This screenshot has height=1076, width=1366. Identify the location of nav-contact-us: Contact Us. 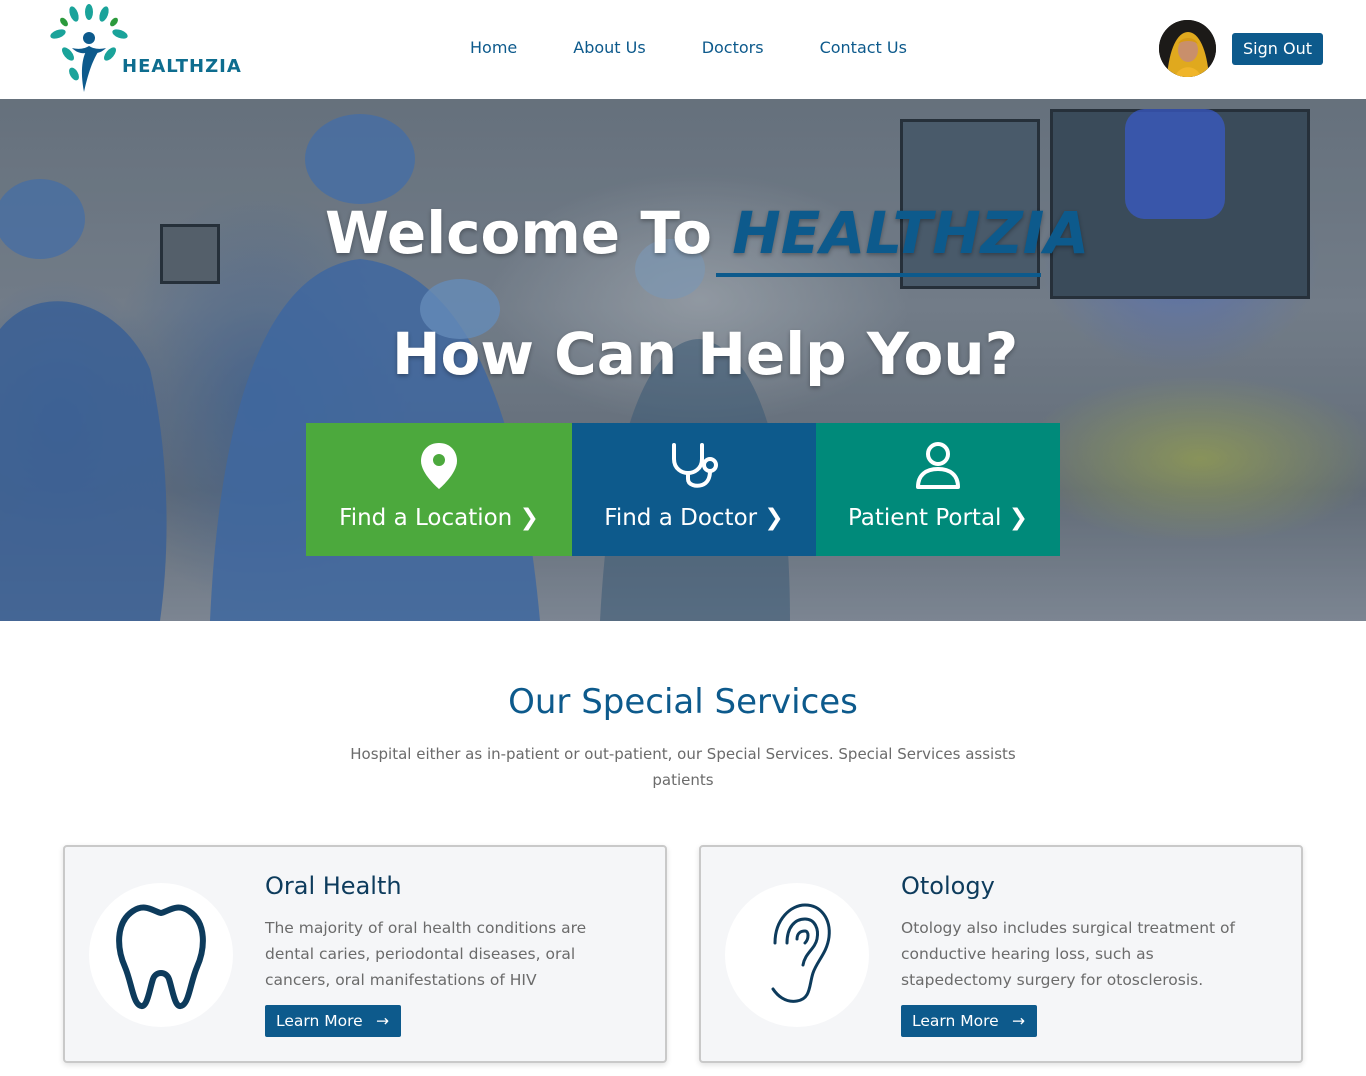
(863, 48).